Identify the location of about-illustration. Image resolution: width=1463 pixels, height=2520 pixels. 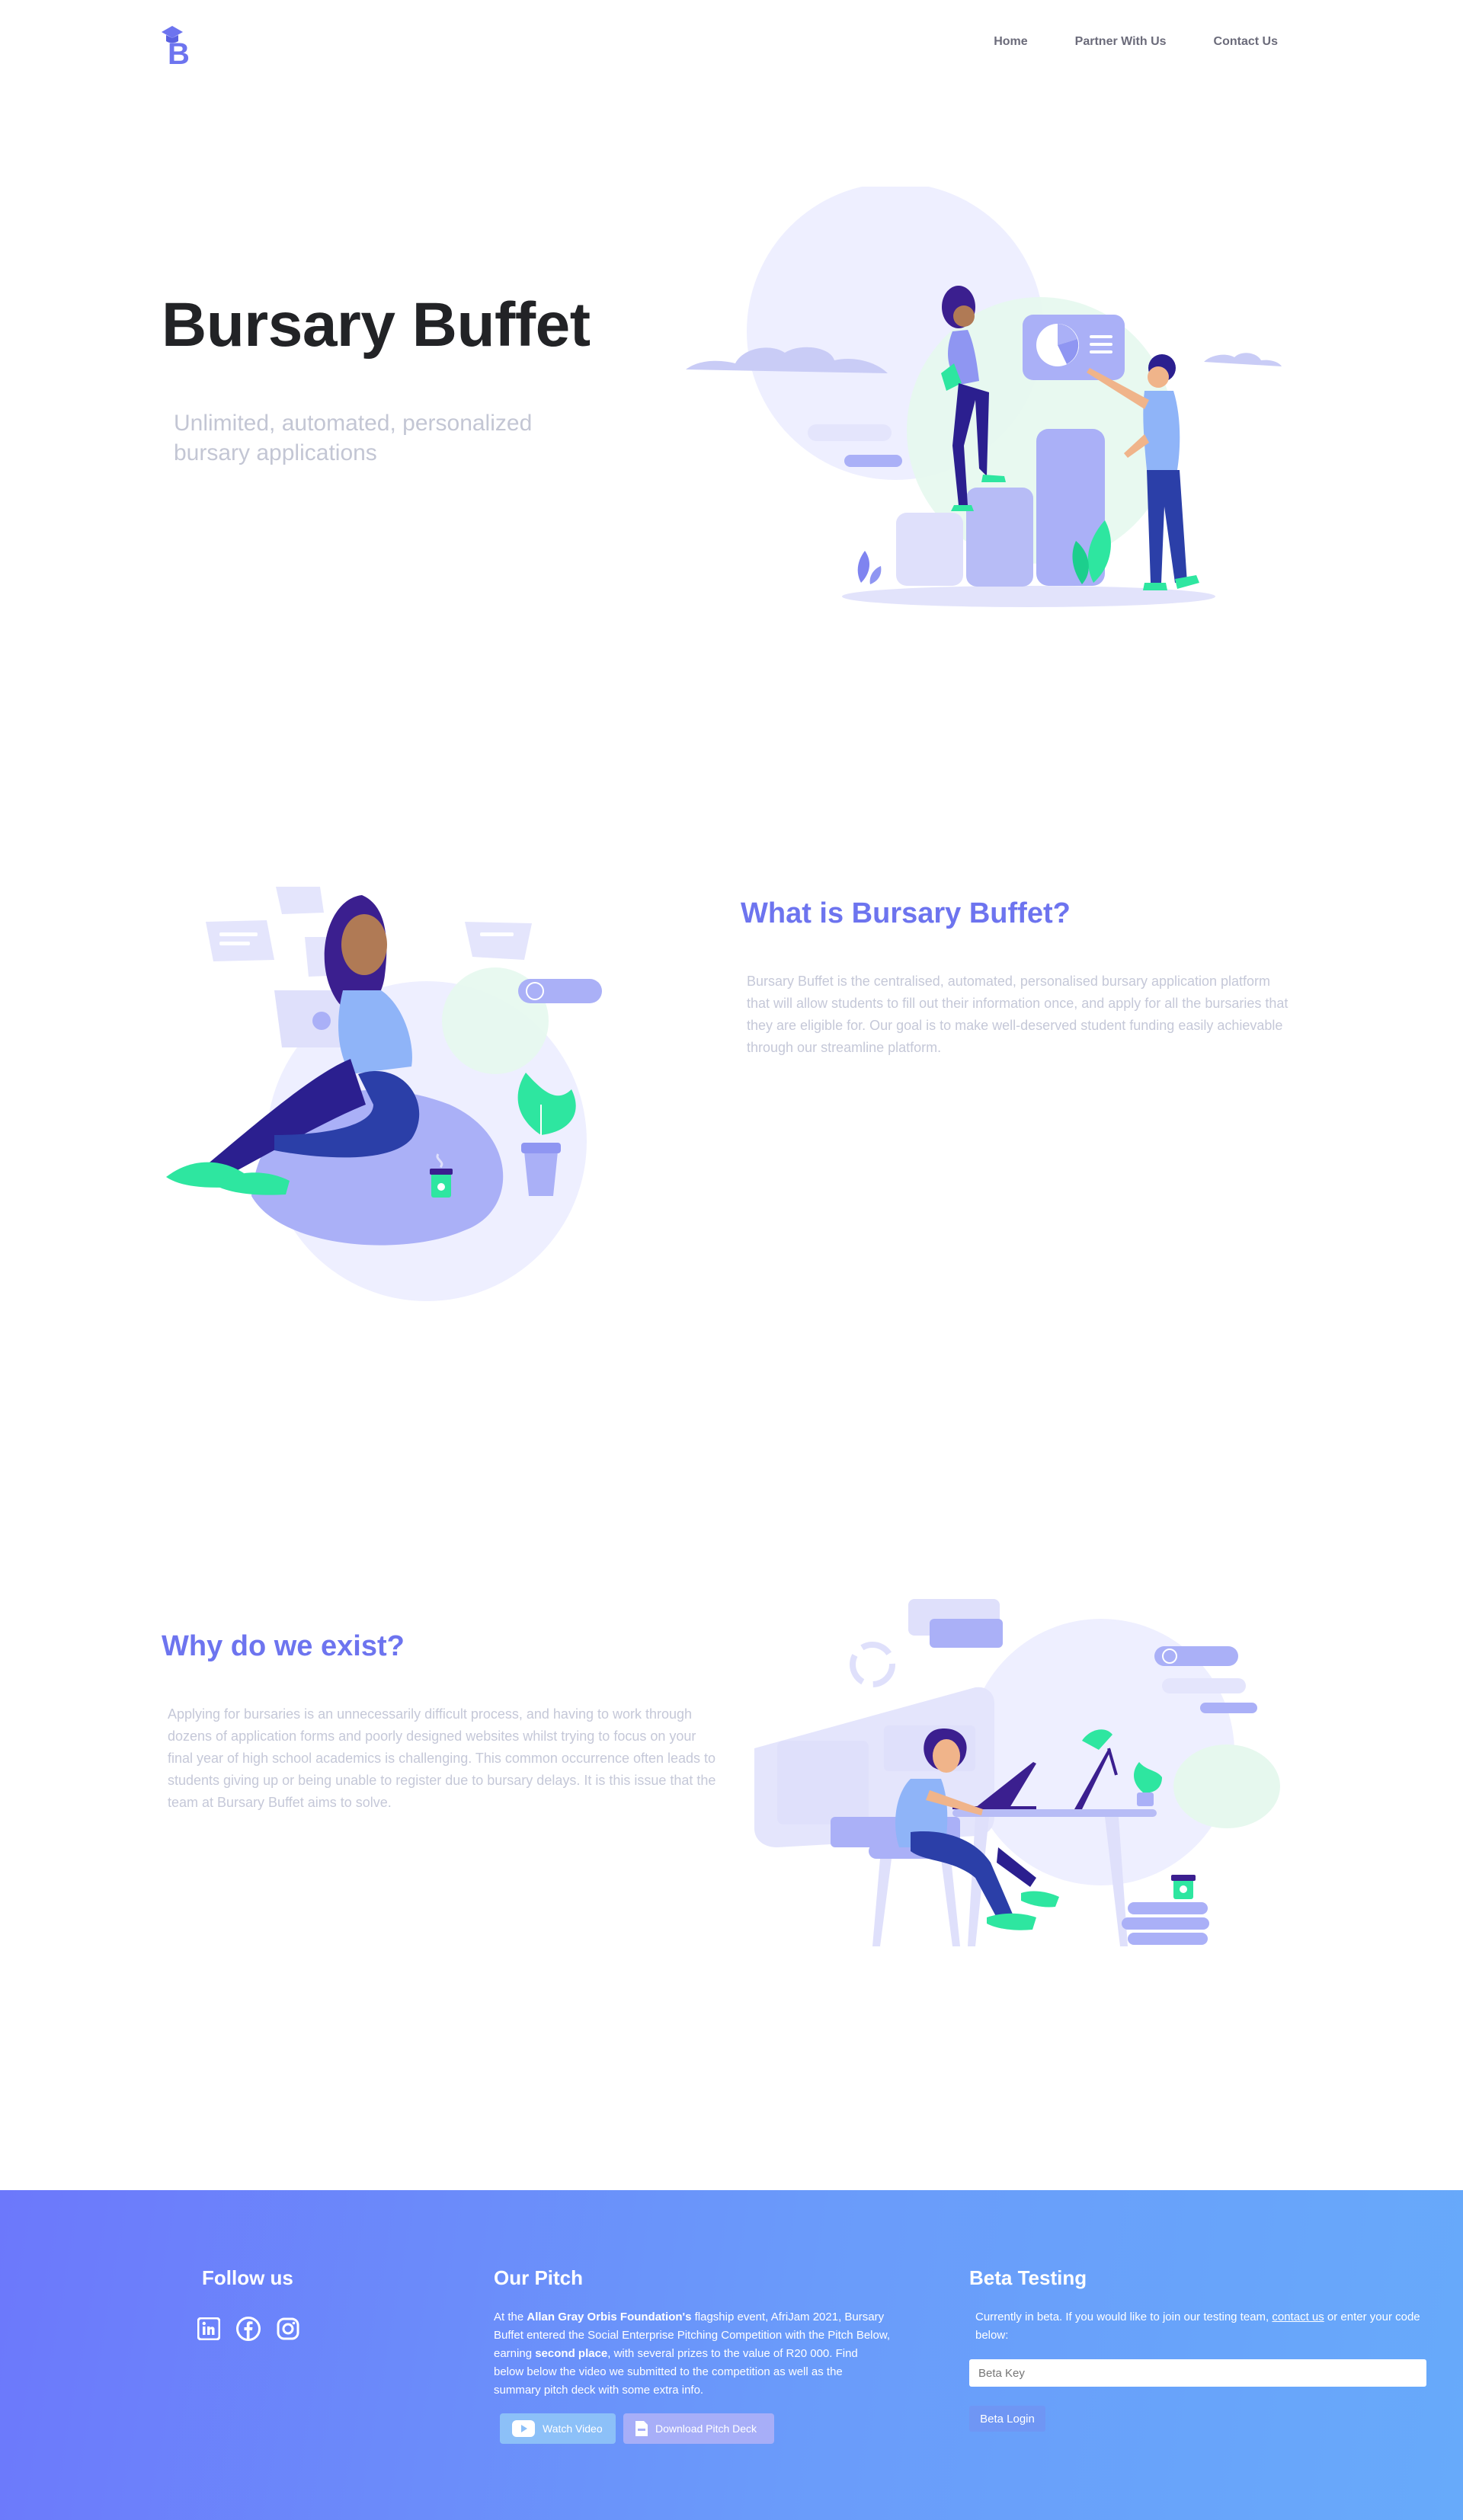
(384, 1094).